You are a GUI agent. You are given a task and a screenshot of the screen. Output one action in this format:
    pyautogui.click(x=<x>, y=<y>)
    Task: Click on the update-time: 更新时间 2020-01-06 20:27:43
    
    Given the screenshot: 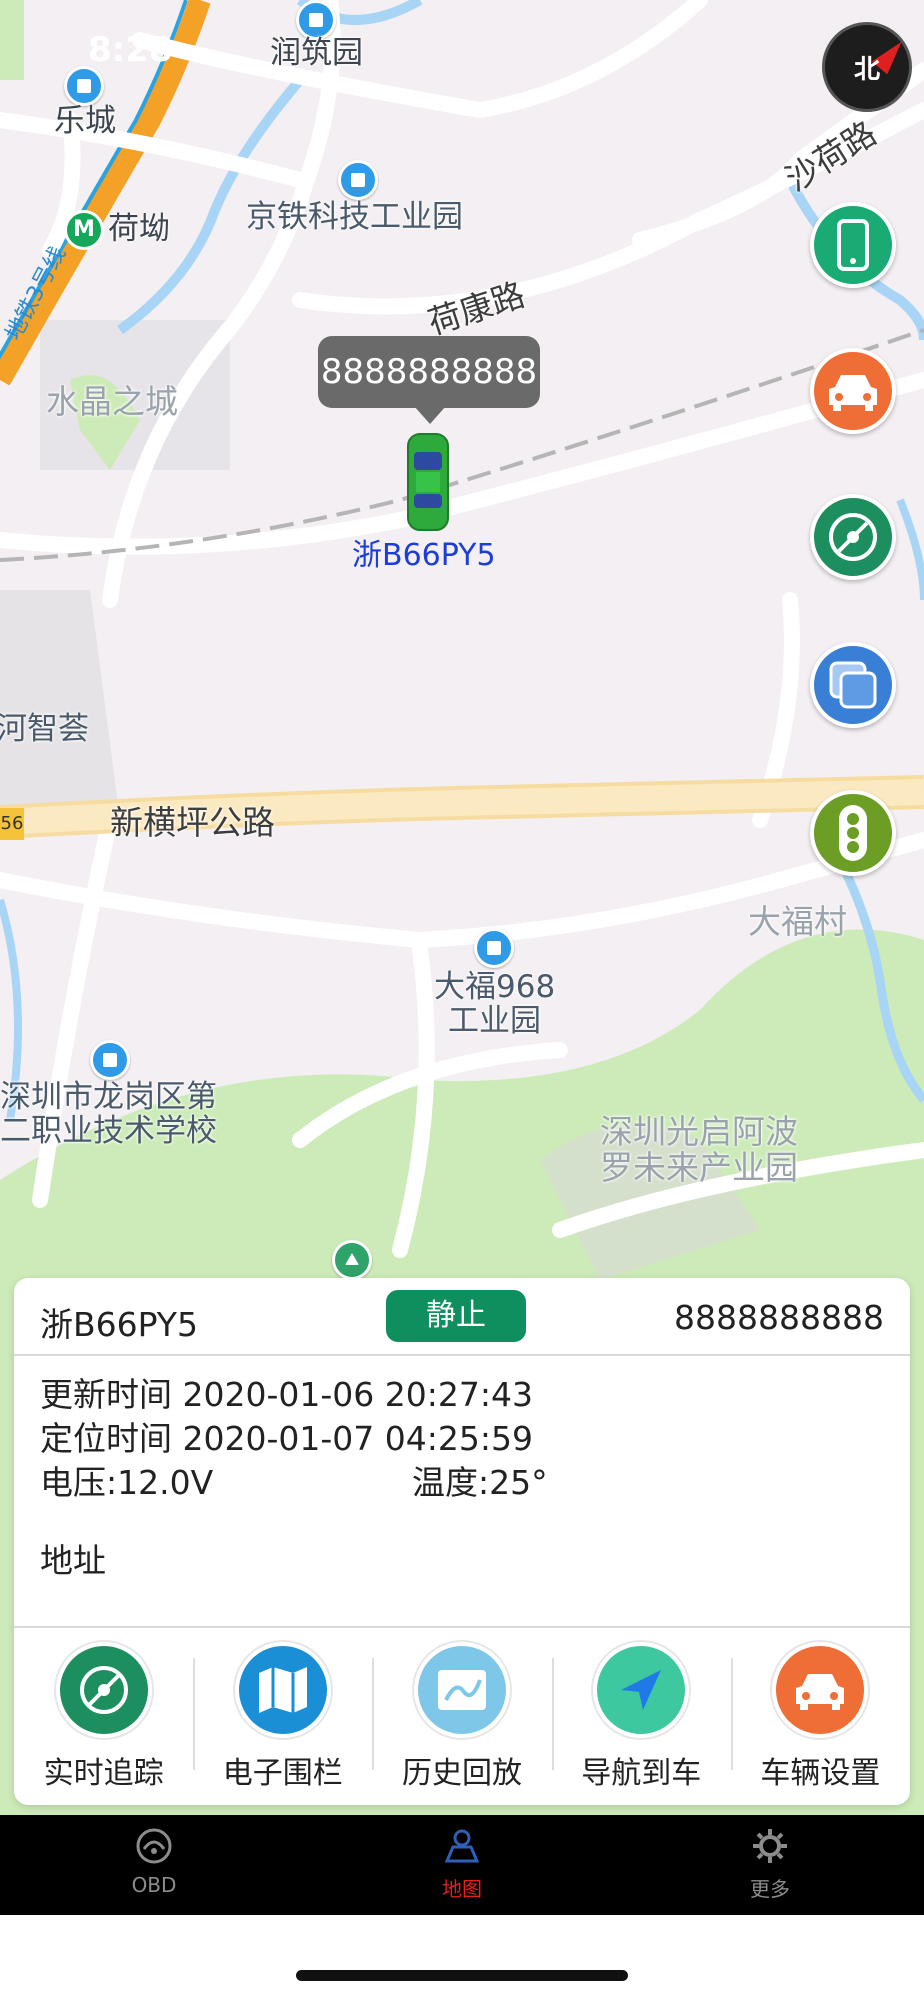 What is the action you would take?
    pyautogui.click(x=286, y=1394)
    